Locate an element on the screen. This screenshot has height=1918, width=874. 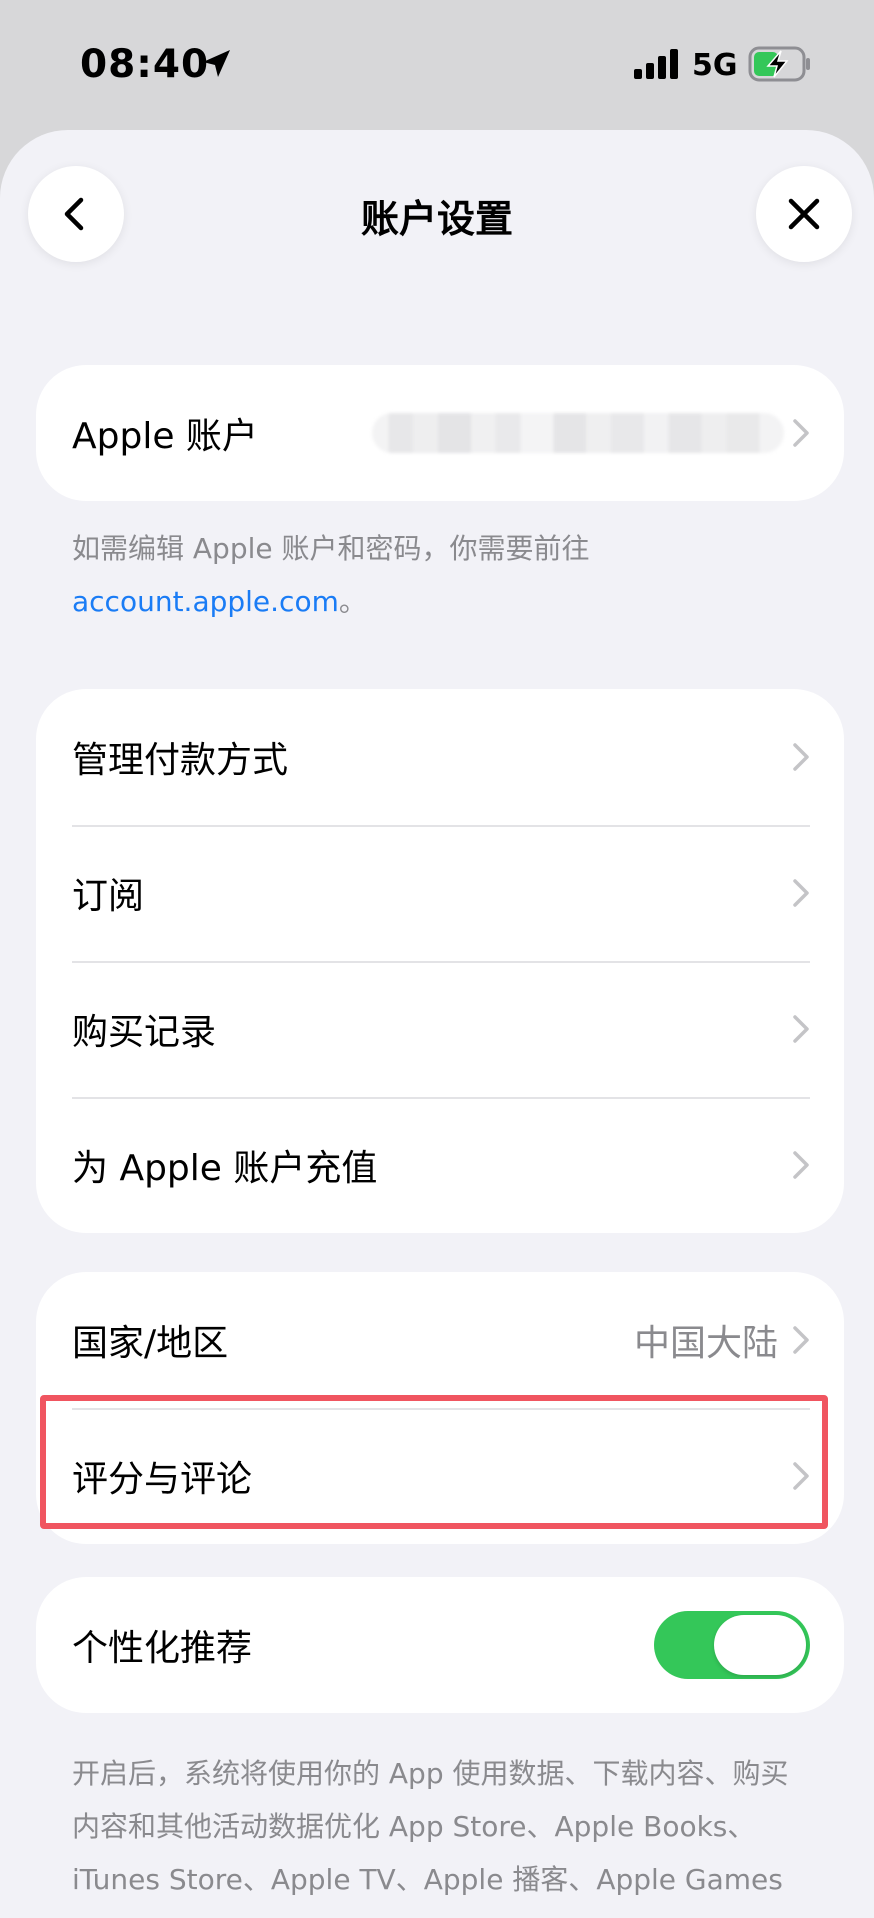
close-icon is located at coordinates (804, 214).